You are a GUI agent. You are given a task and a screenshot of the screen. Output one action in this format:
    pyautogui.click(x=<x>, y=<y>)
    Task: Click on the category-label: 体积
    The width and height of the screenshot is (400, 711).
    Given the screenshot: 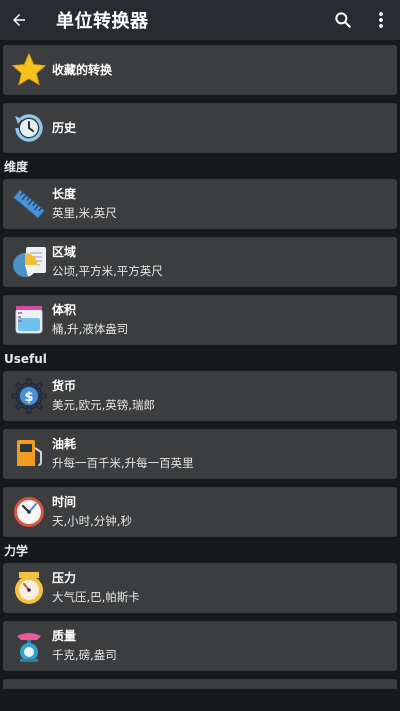 What is the action you would take?
    pyautogui.click(x=64, y=310)
    